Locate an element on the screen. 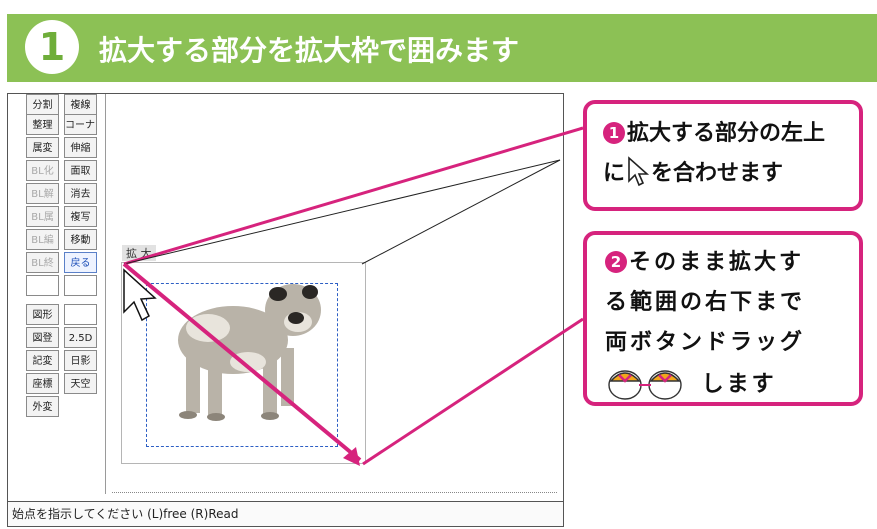 This screenshot has height=529, width=877. mouse-both-buttons-icon is located at coordinates (645, 385).